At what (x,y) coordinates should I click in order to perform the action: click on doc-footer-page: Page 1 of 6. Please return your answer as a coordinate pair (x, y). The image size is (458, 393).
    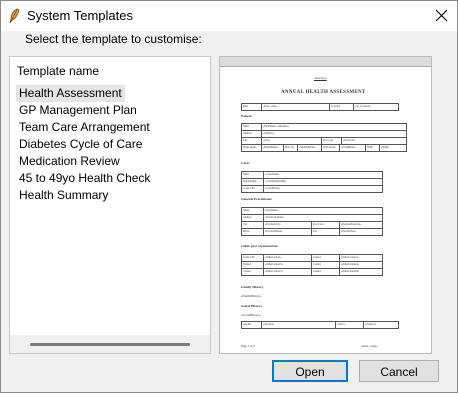
    Looking at the image, I should click on (248, 346).